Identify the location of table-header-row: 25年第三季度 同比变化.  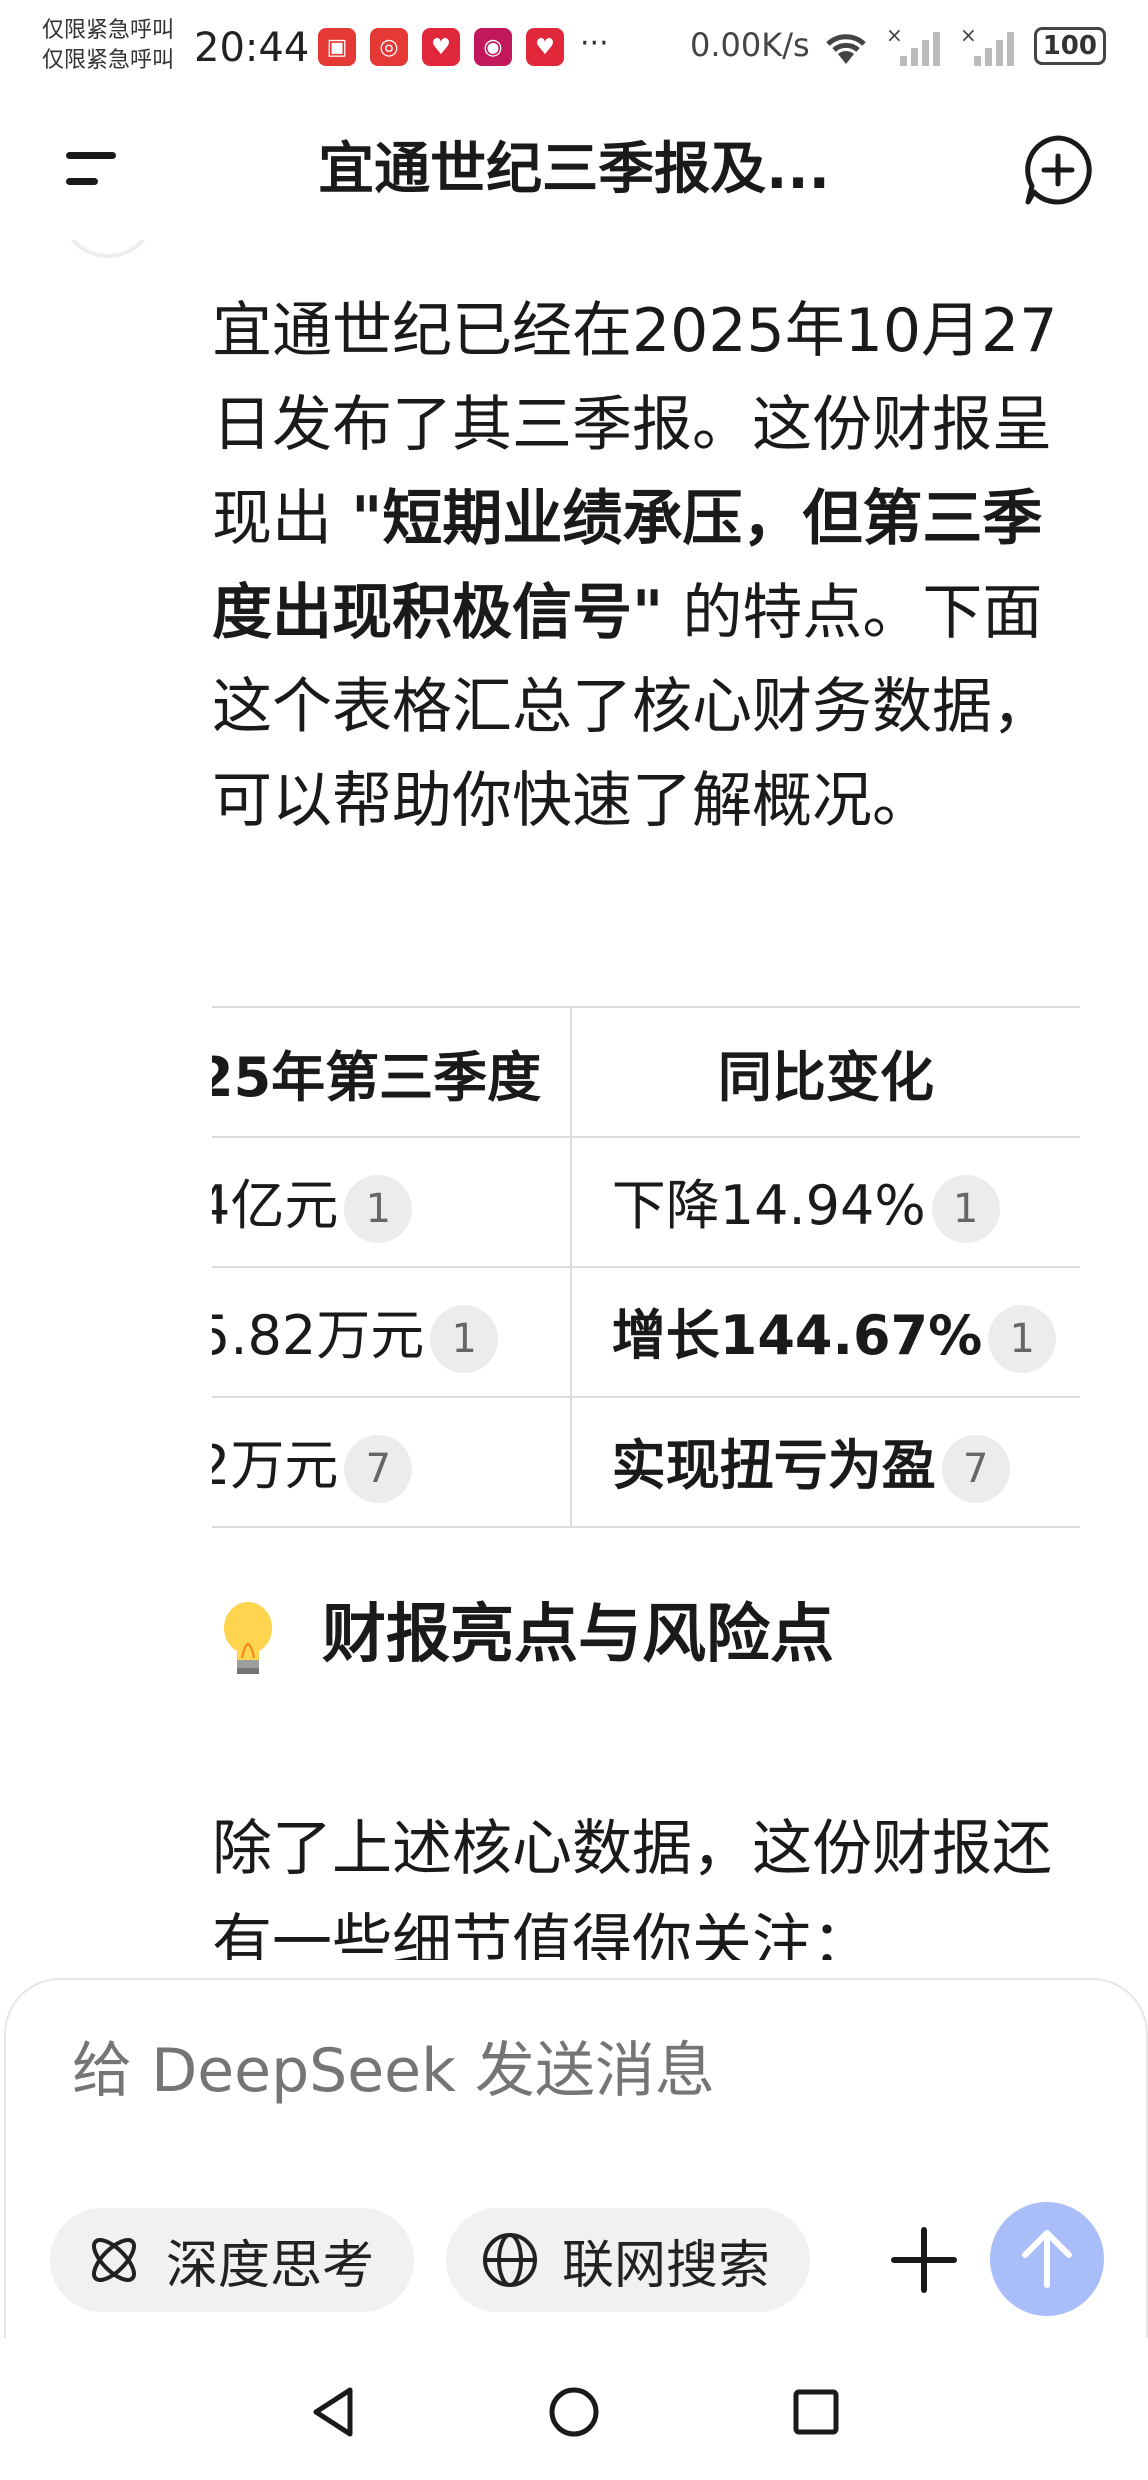
(646, 1072).